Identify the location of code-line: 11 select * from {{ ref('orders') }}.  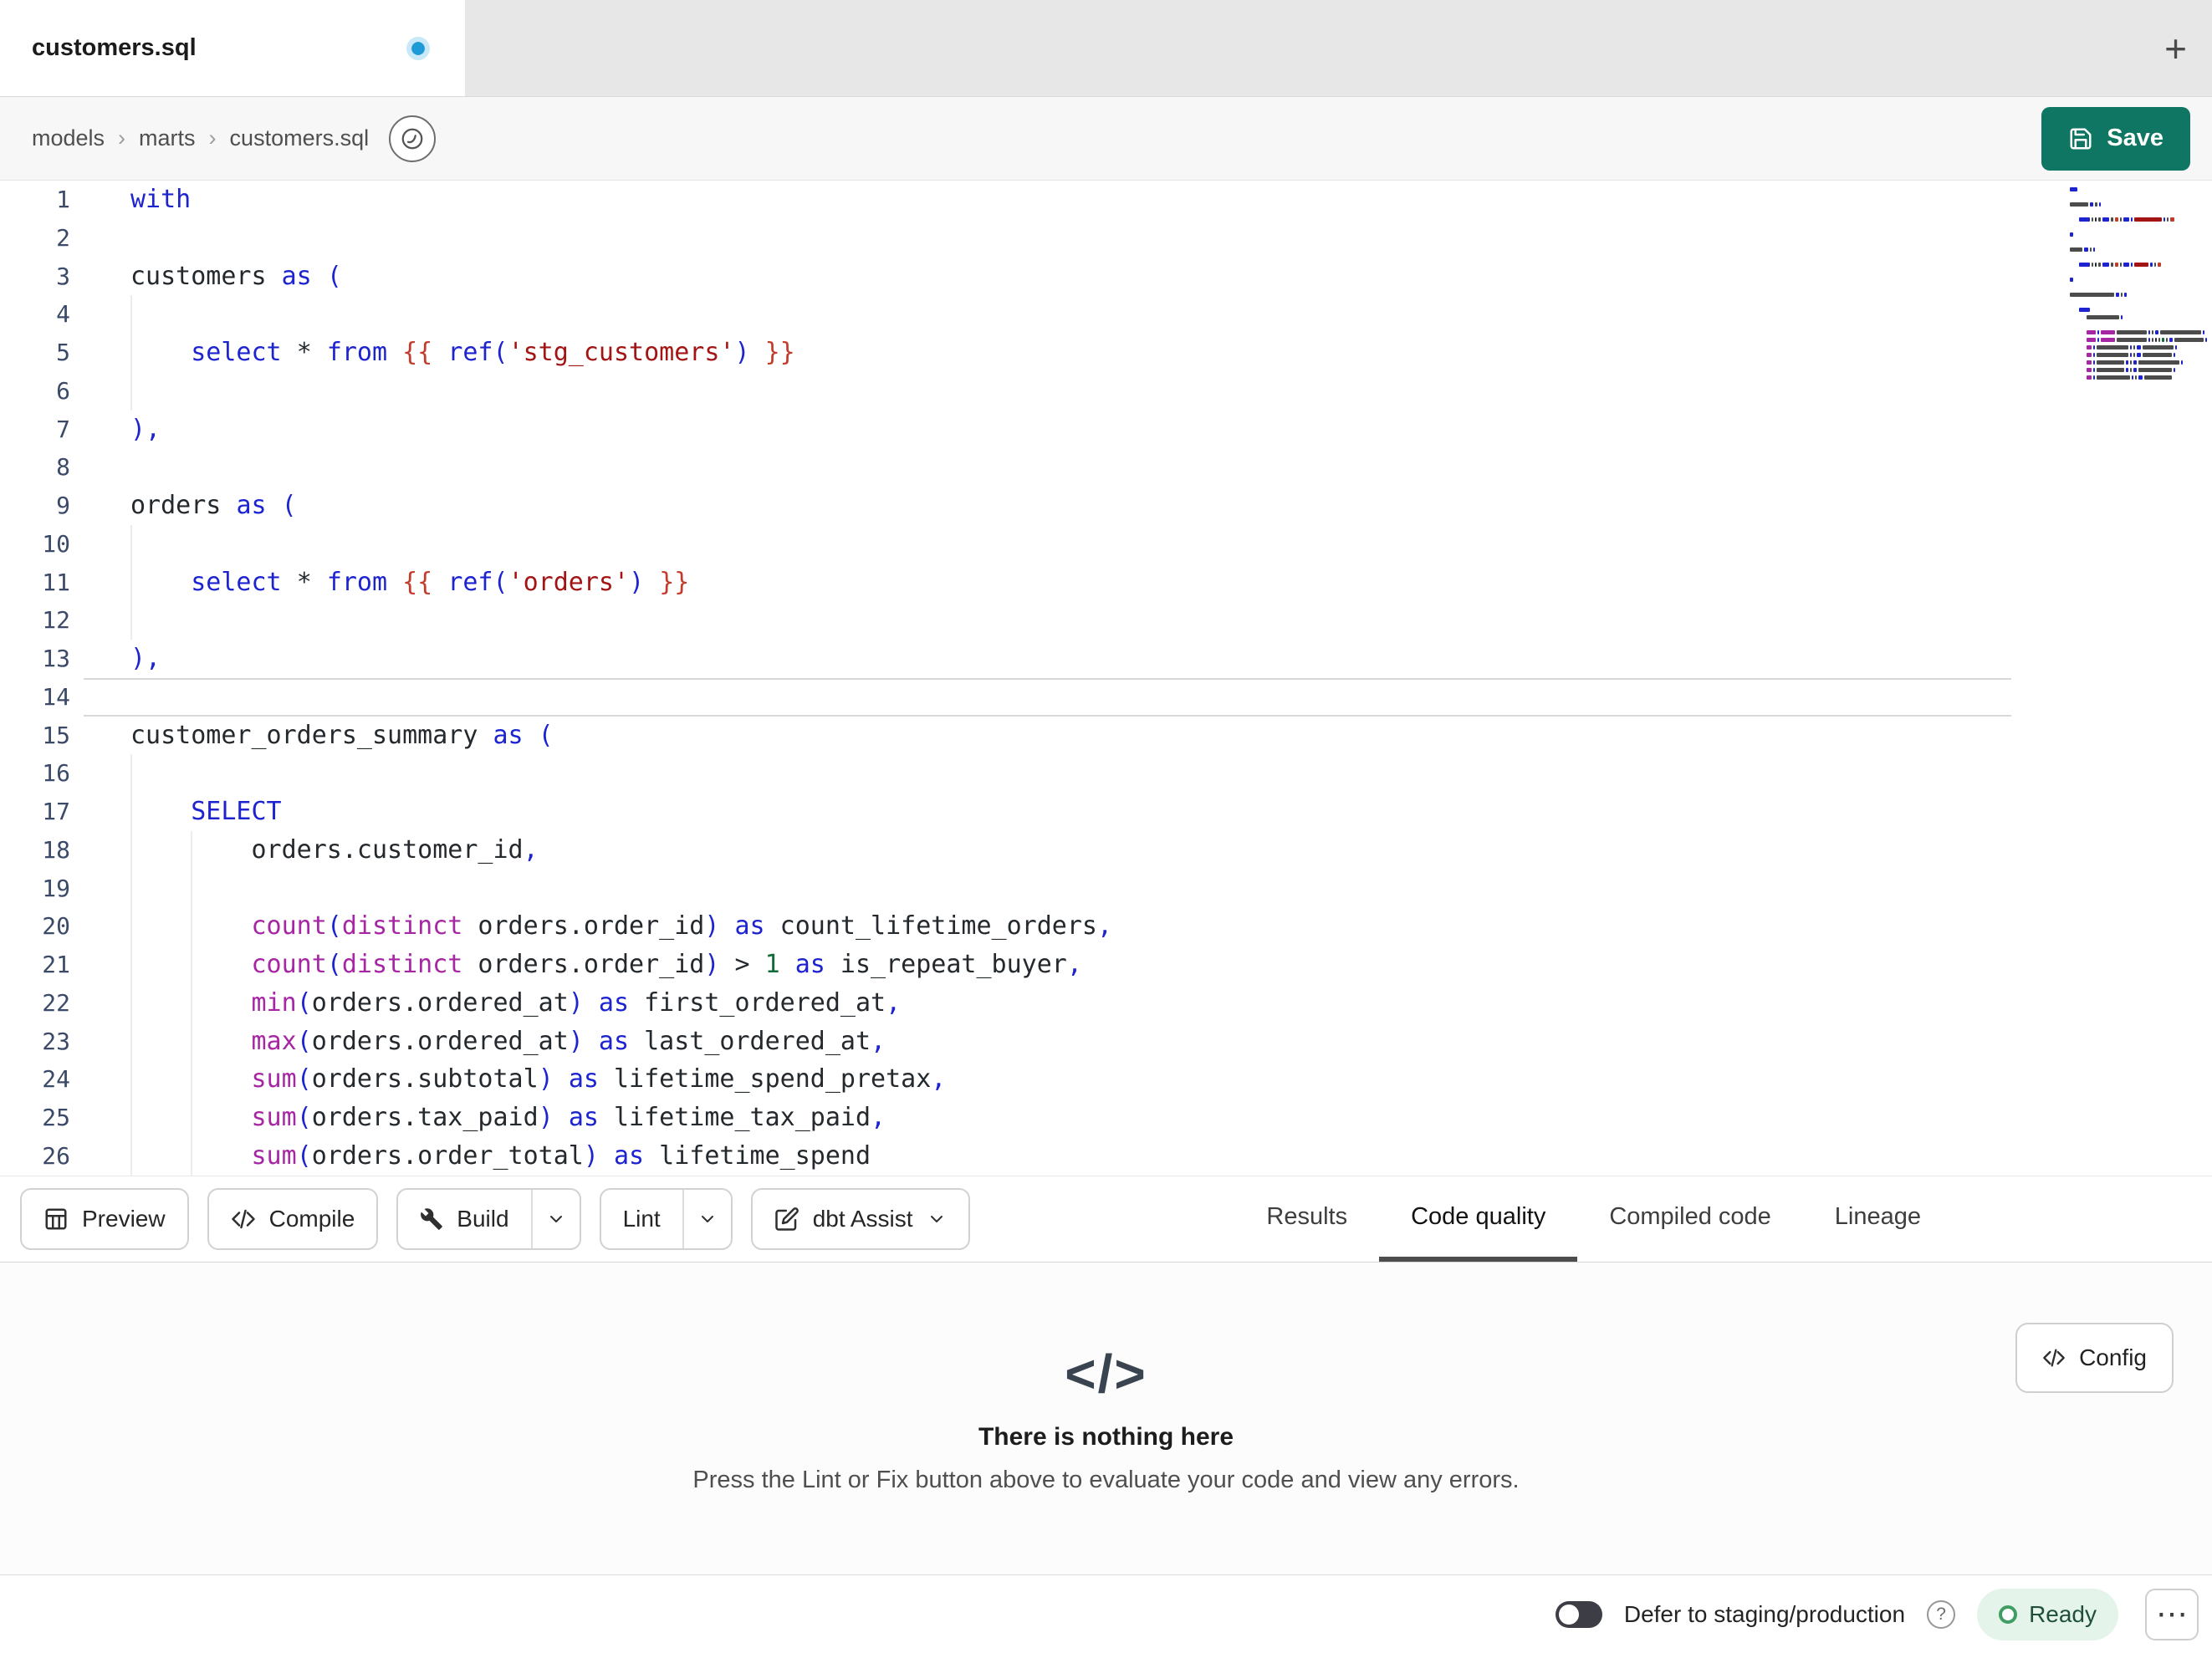
(1006, 582).